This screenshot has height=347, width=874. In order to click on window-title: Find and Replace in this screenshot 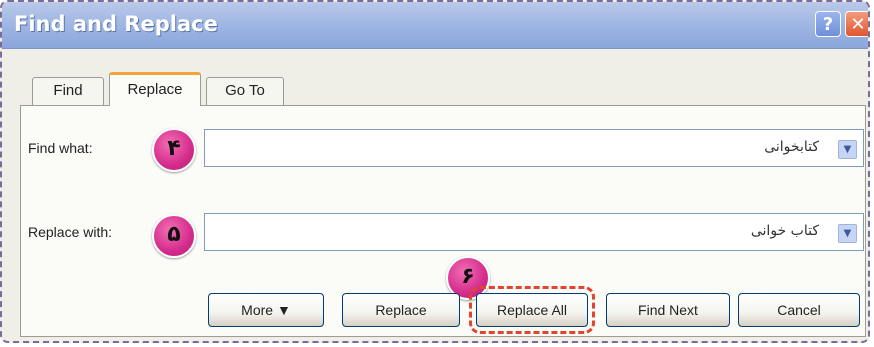, I will do `click(116, 24)`.